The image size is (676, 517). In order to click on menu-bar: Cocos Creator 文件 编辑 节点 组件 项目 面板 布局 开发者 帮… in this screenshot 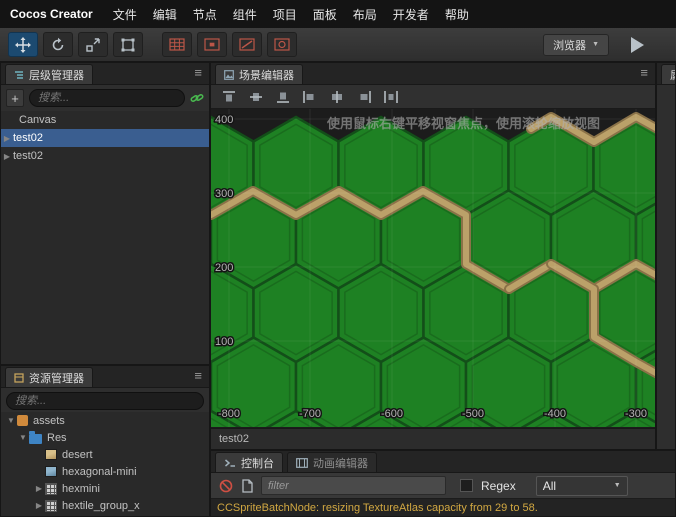, I will do `click(338, 14)`.